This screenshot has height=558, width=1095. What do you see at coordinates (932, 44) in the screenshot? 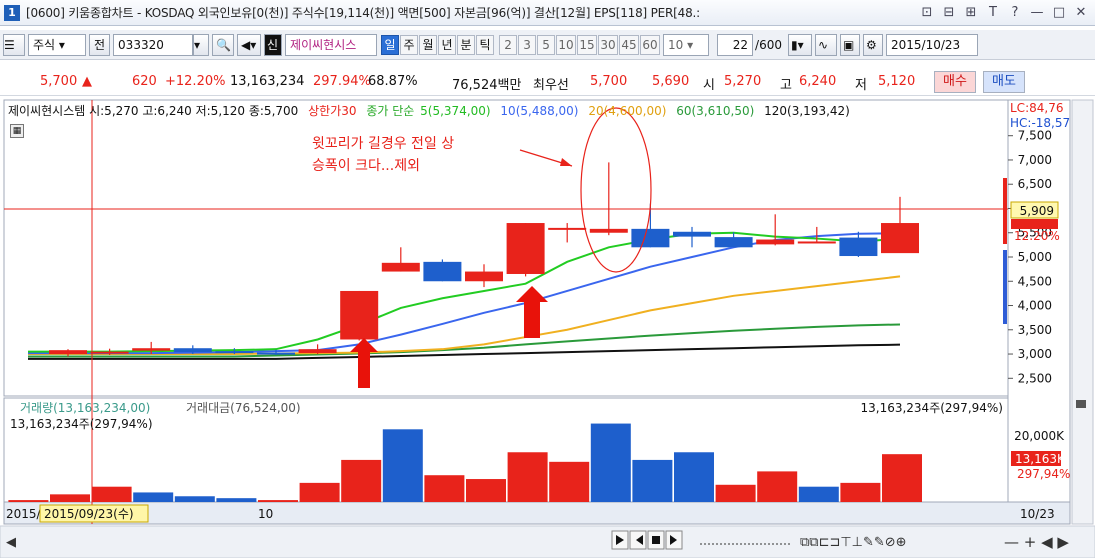
I see `date-input: 2015/10/23` at bounding box center [932, 44].